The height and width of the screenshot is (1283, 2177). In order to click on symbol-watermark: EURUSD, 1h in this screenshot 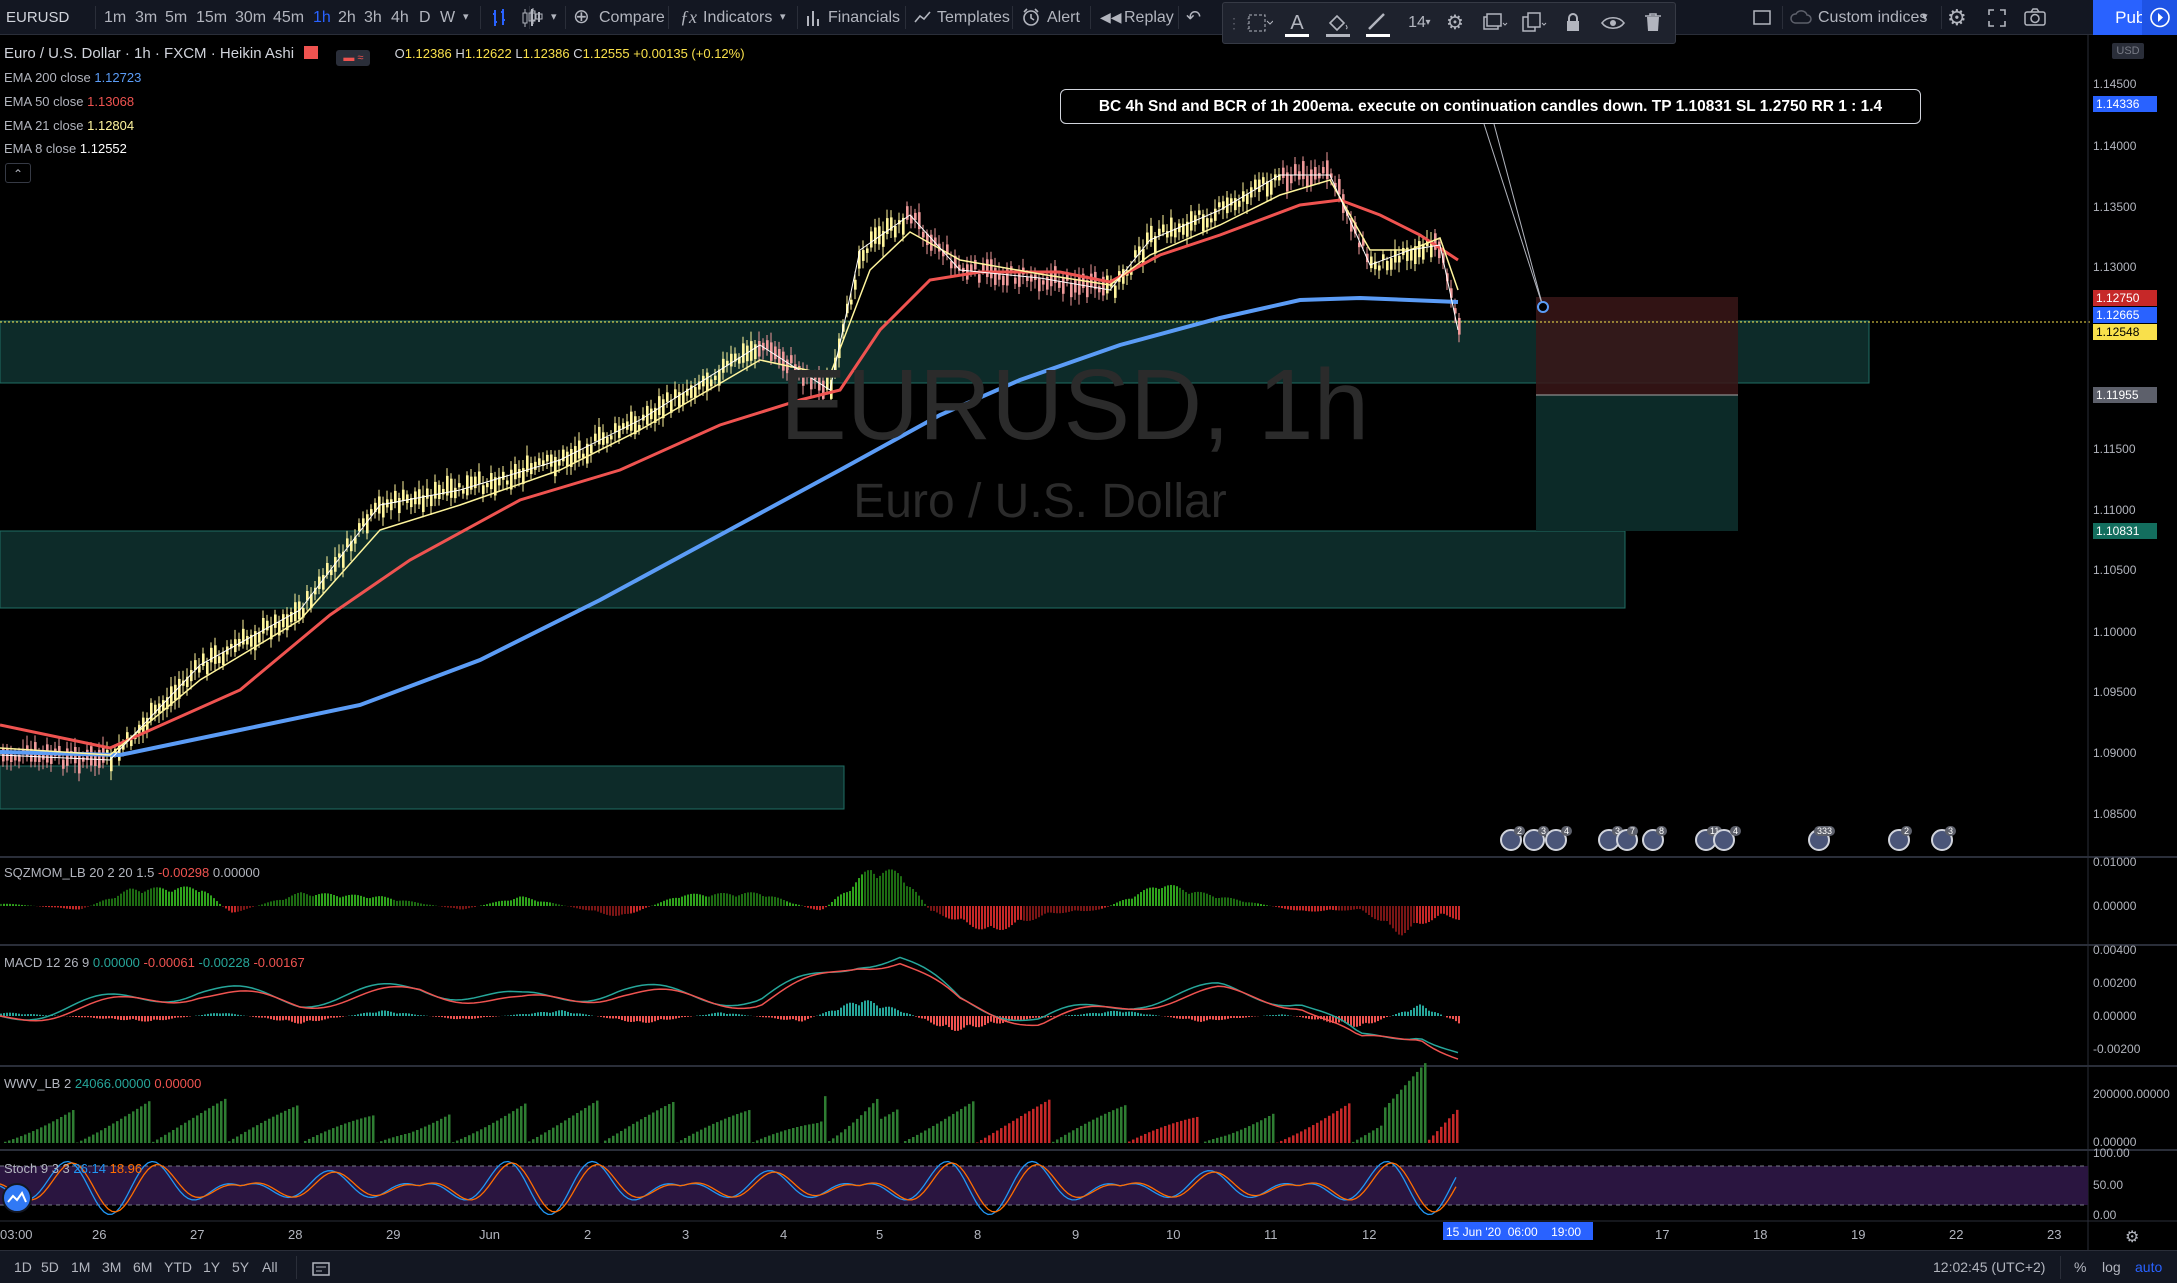, I will do `click(1075, 405)`.